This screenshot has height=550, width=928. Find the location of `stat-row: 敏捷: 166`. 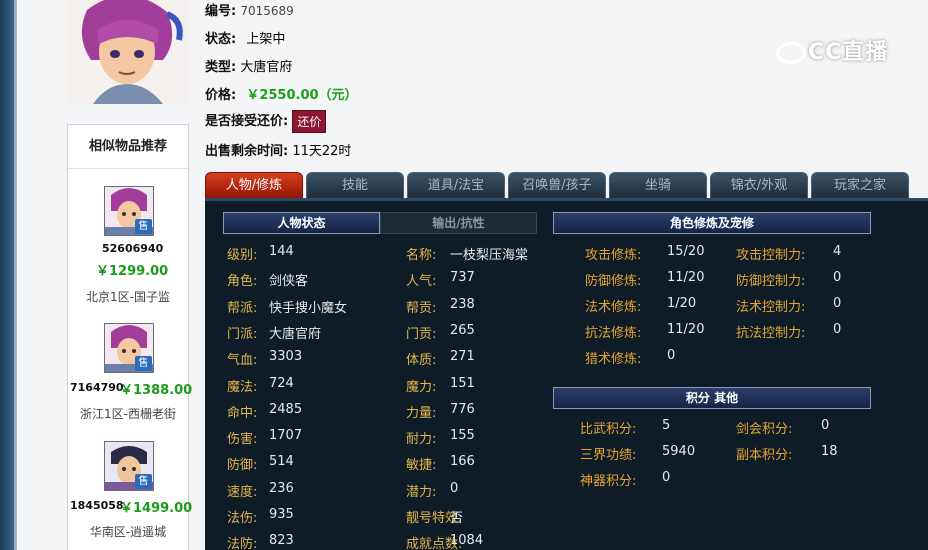

stat-row: 敏捷: 166 is located at coordinates (440, 463).